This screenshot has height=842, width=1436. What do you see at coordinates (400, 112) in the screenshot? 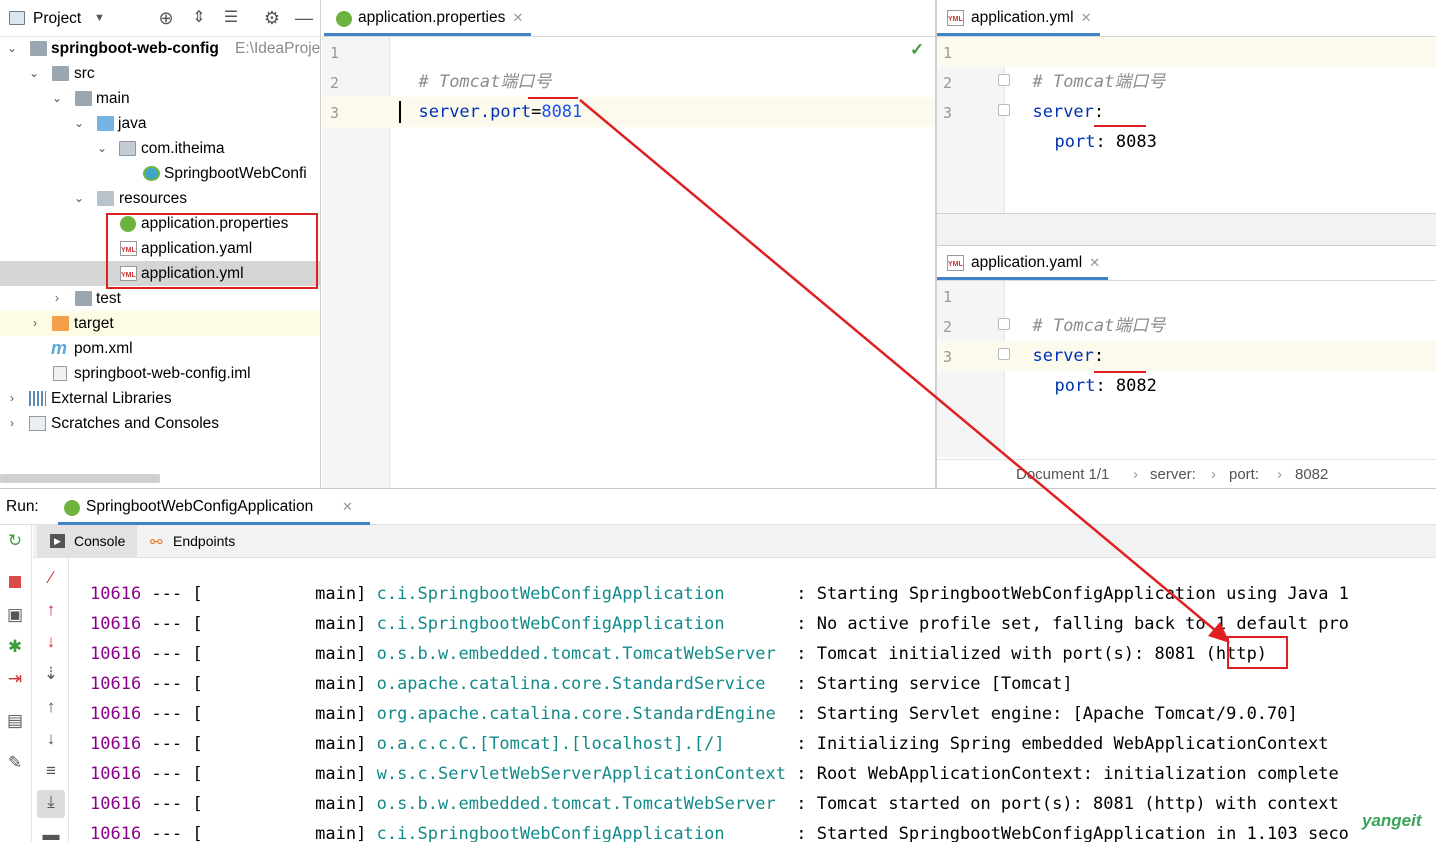
I see `text-cursor` at bounding box center [400, 112].